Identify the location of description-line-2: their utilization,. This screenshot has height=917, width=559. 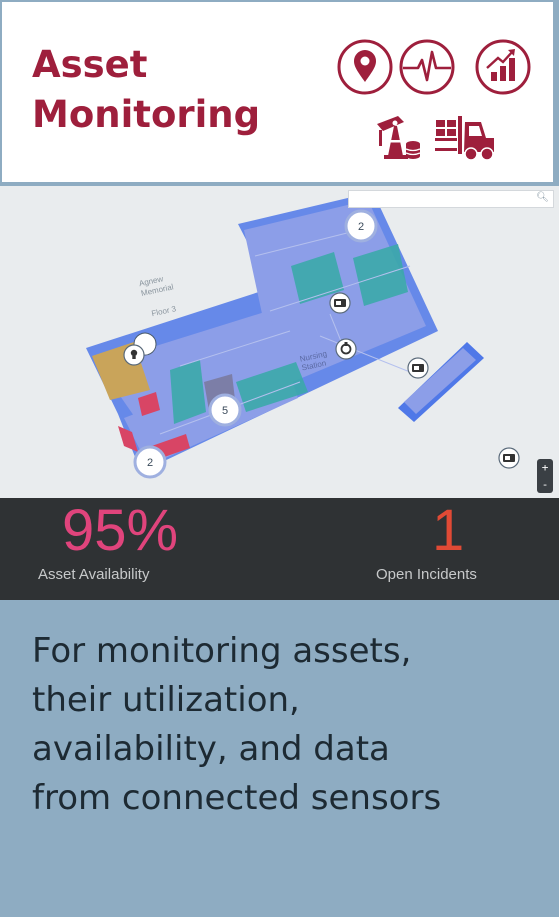
(166, 700).